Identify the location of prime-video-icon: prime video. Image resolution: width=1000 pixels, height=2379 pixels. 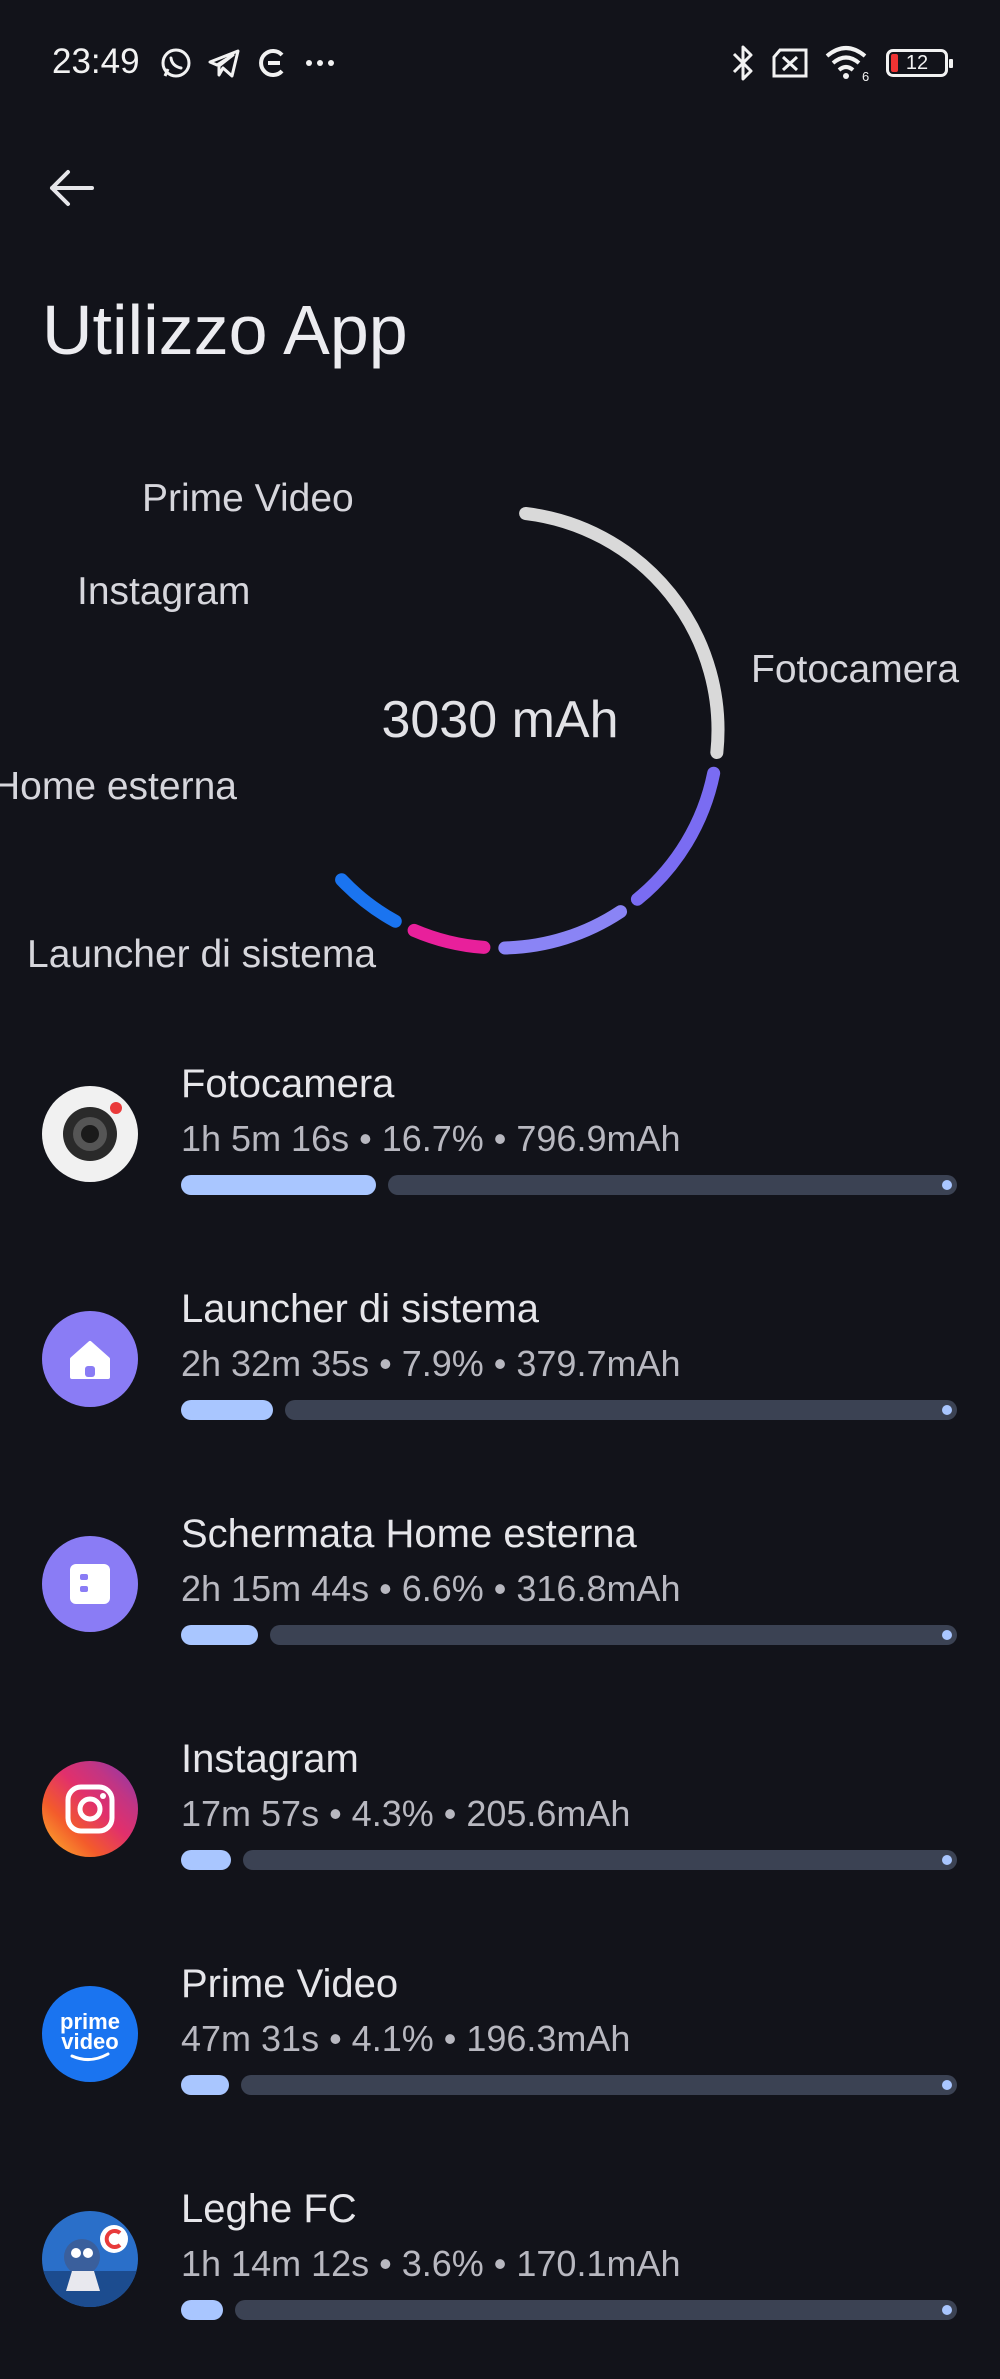
(90, 2034).